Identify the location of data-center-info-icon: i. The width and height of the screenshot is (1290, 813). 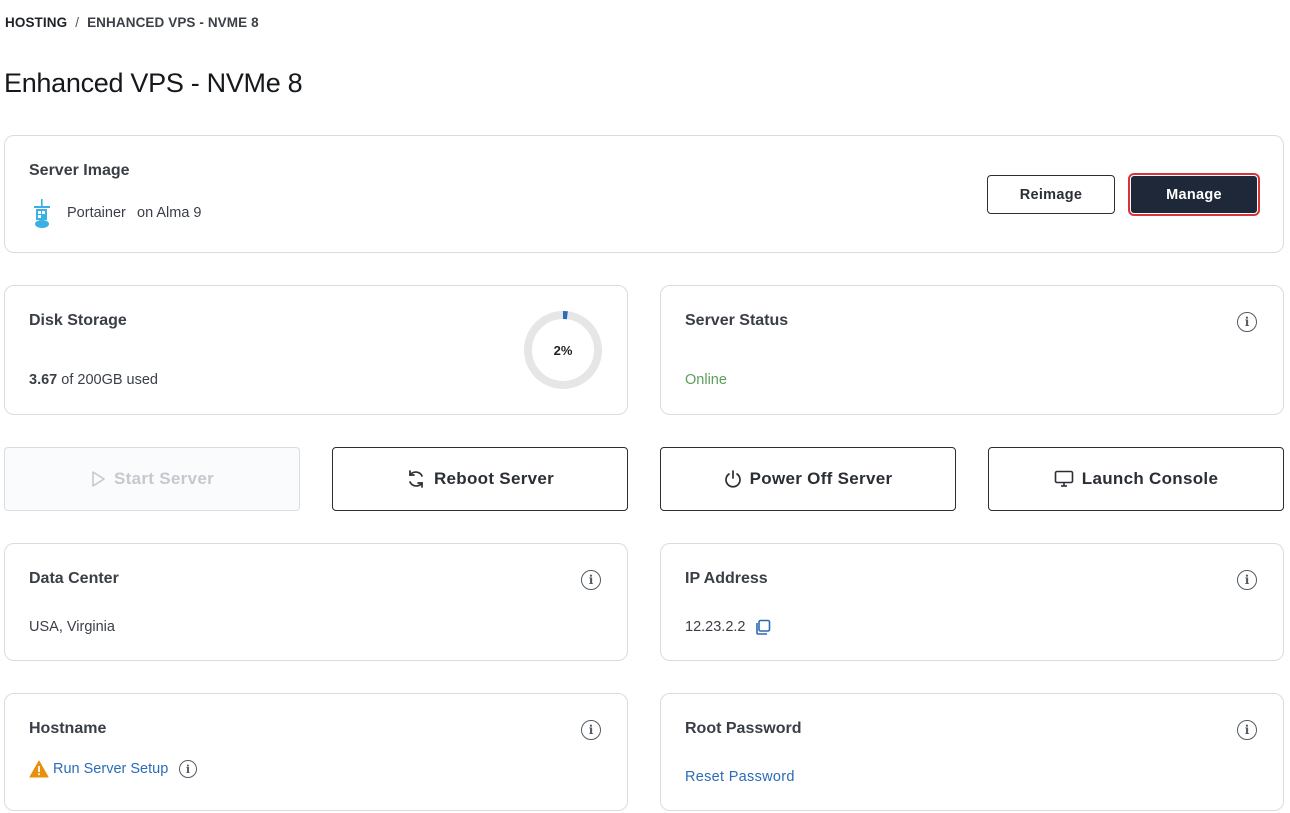
(591, 580).